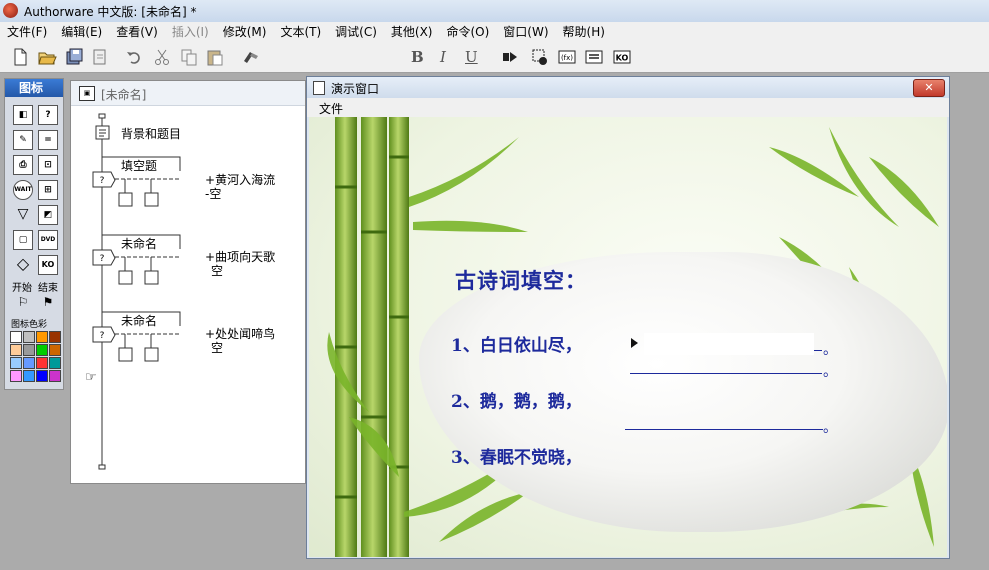 The width and height of the screenshot is (989, 570). What do you see at coordinates (929, 88) in the screenshot?
I see `close-button: ✕` at bounding box center [929, 88].